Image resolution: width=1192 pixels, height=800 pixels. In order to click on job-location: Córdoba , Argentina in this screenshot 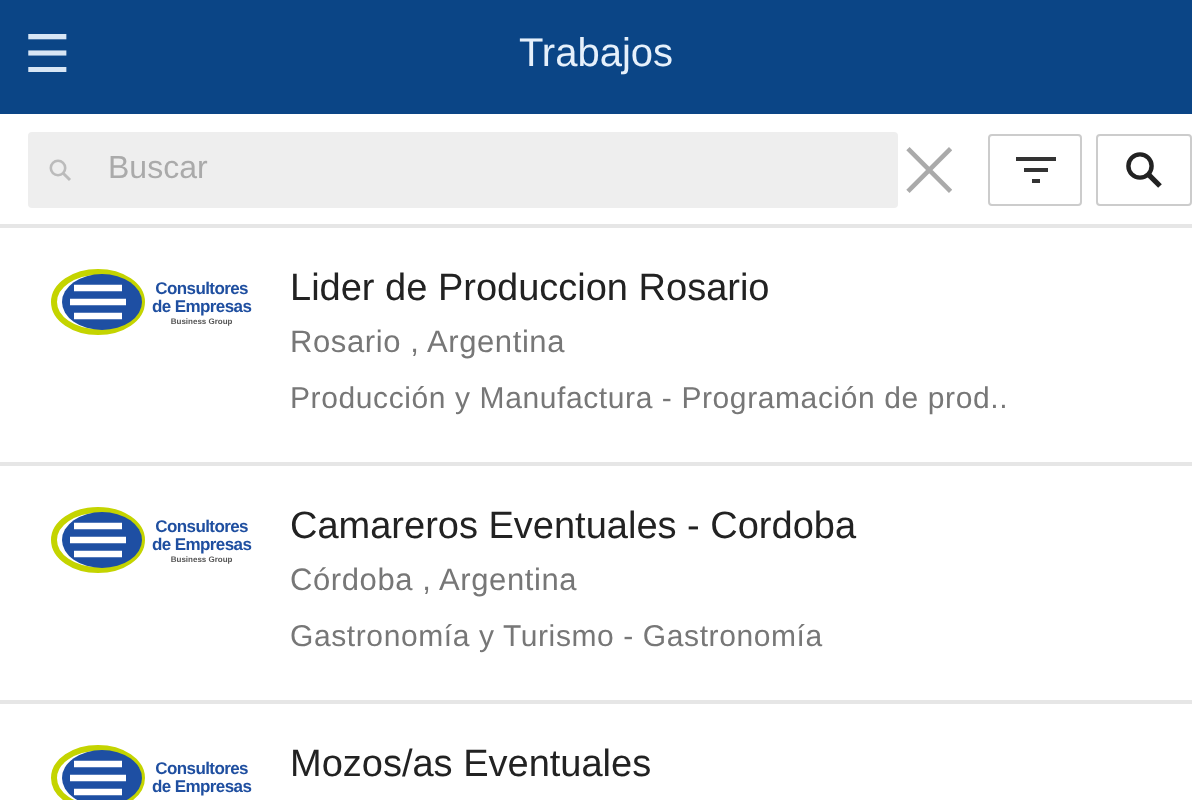, I will do `click(435, 582)`.